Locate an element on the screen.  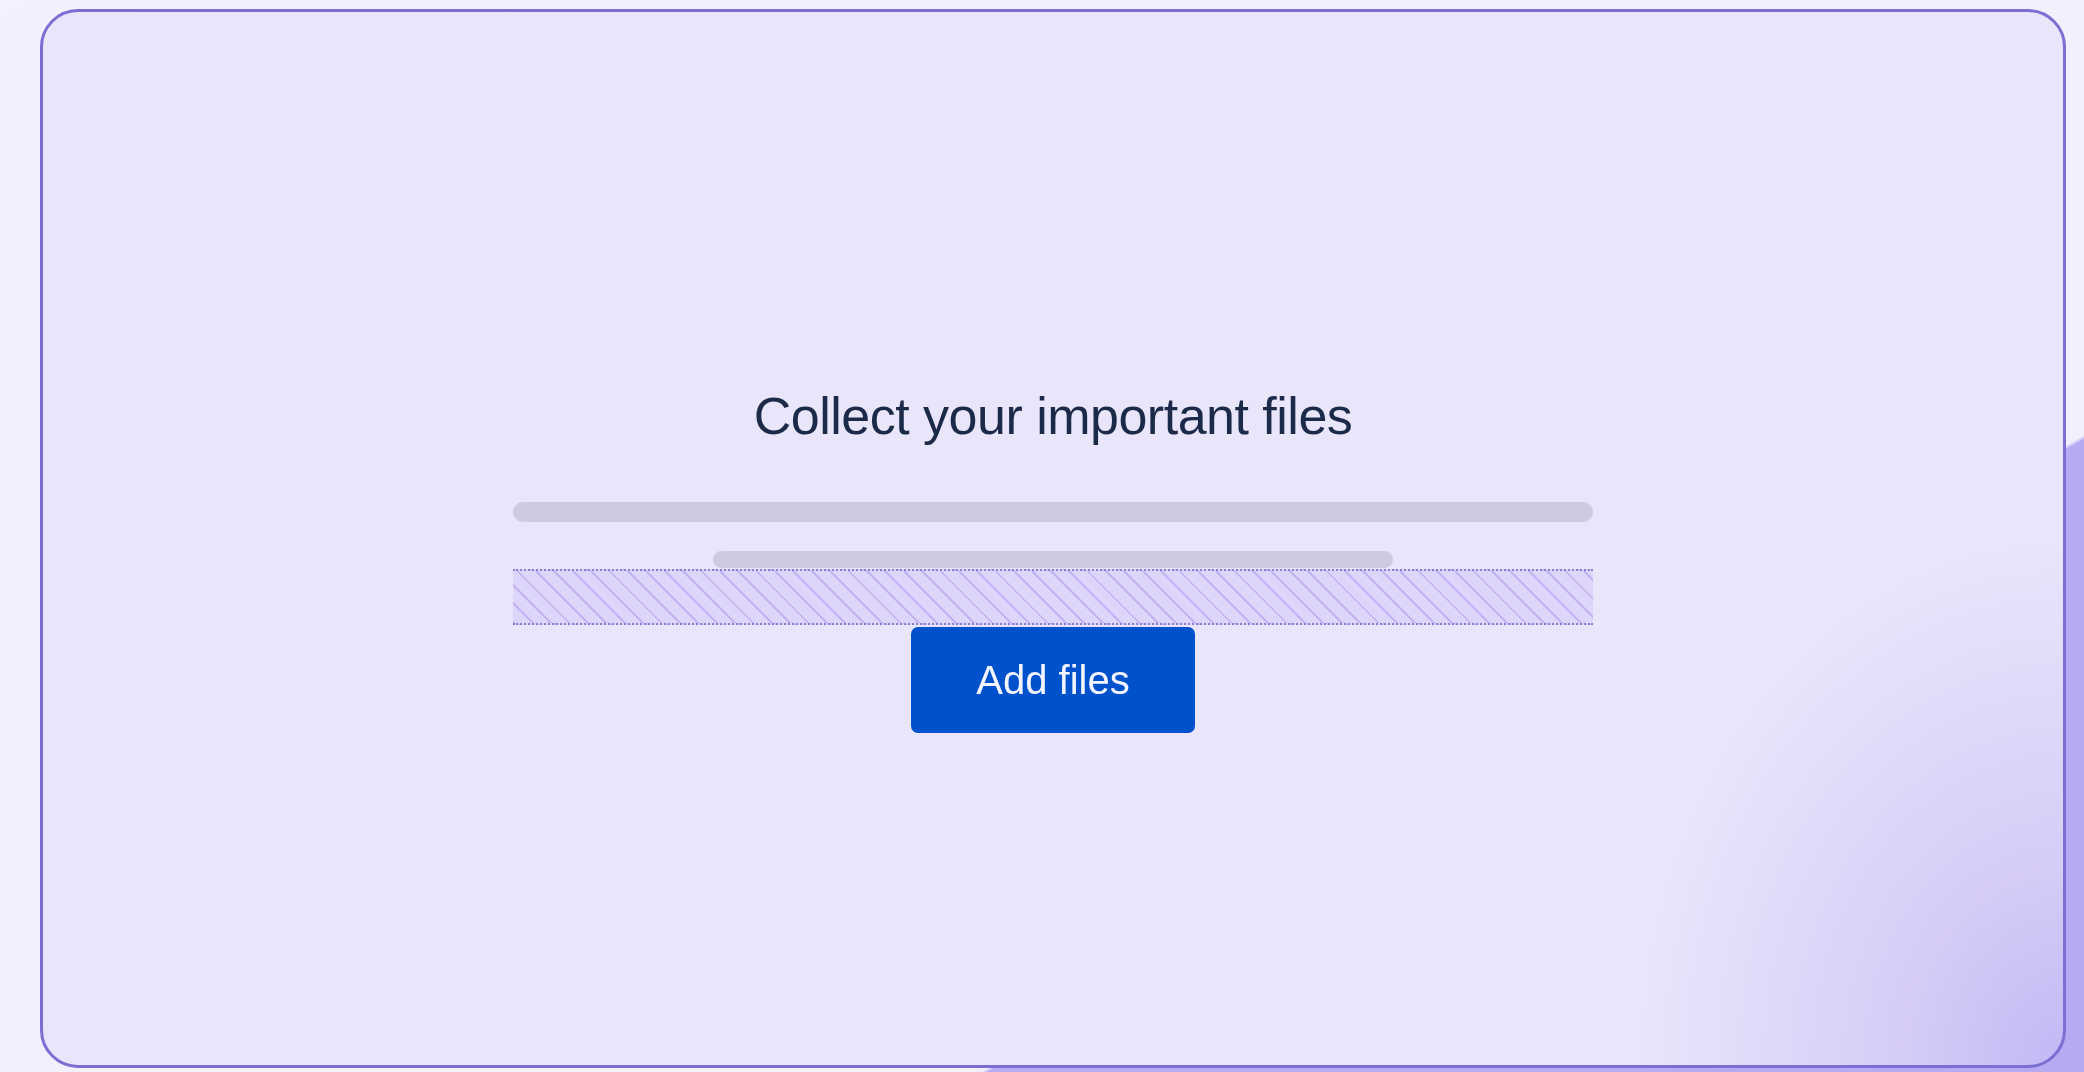
add-files-button: Add files is located at coordinates (1053, 680).